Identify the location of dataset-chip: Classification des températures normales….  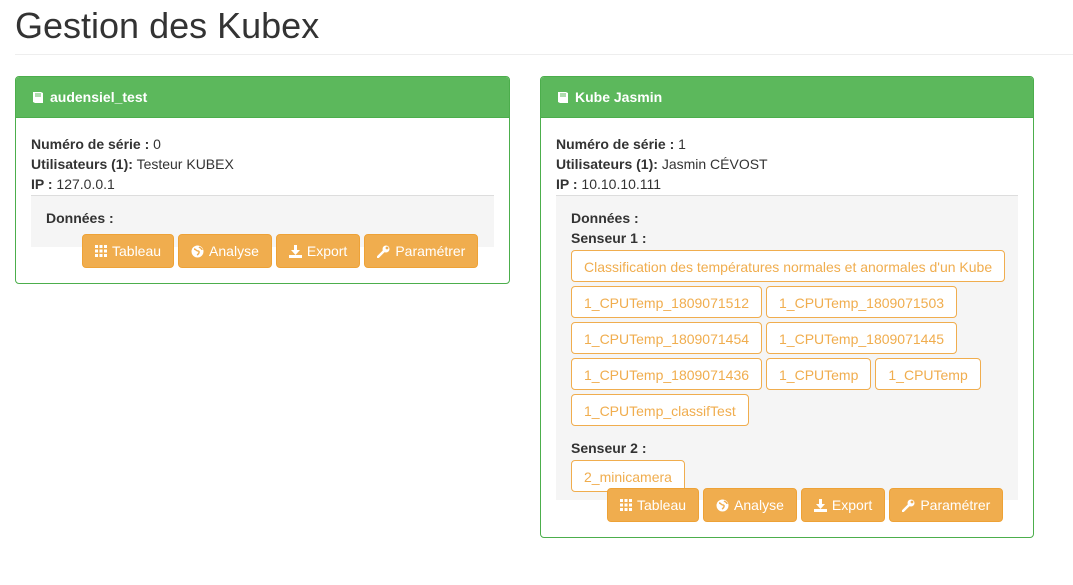
(788, 266).